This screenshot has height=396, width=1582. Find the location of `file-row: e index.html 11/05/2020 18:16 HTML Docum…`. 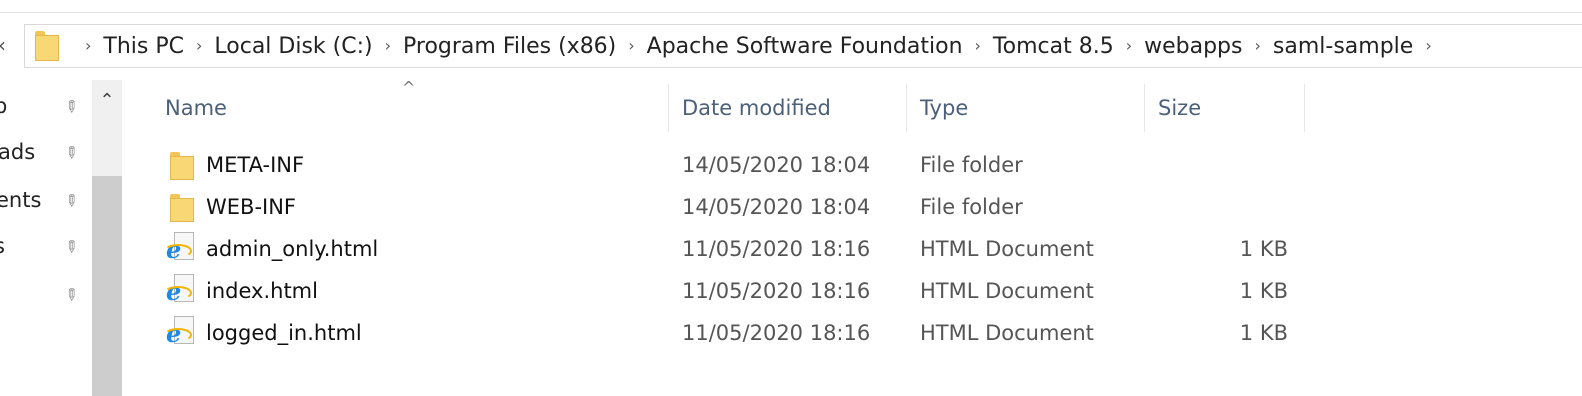

file-row: e index.html 11/05/2020 18:16 HTML Docum… is located at coordinates (853, 291).